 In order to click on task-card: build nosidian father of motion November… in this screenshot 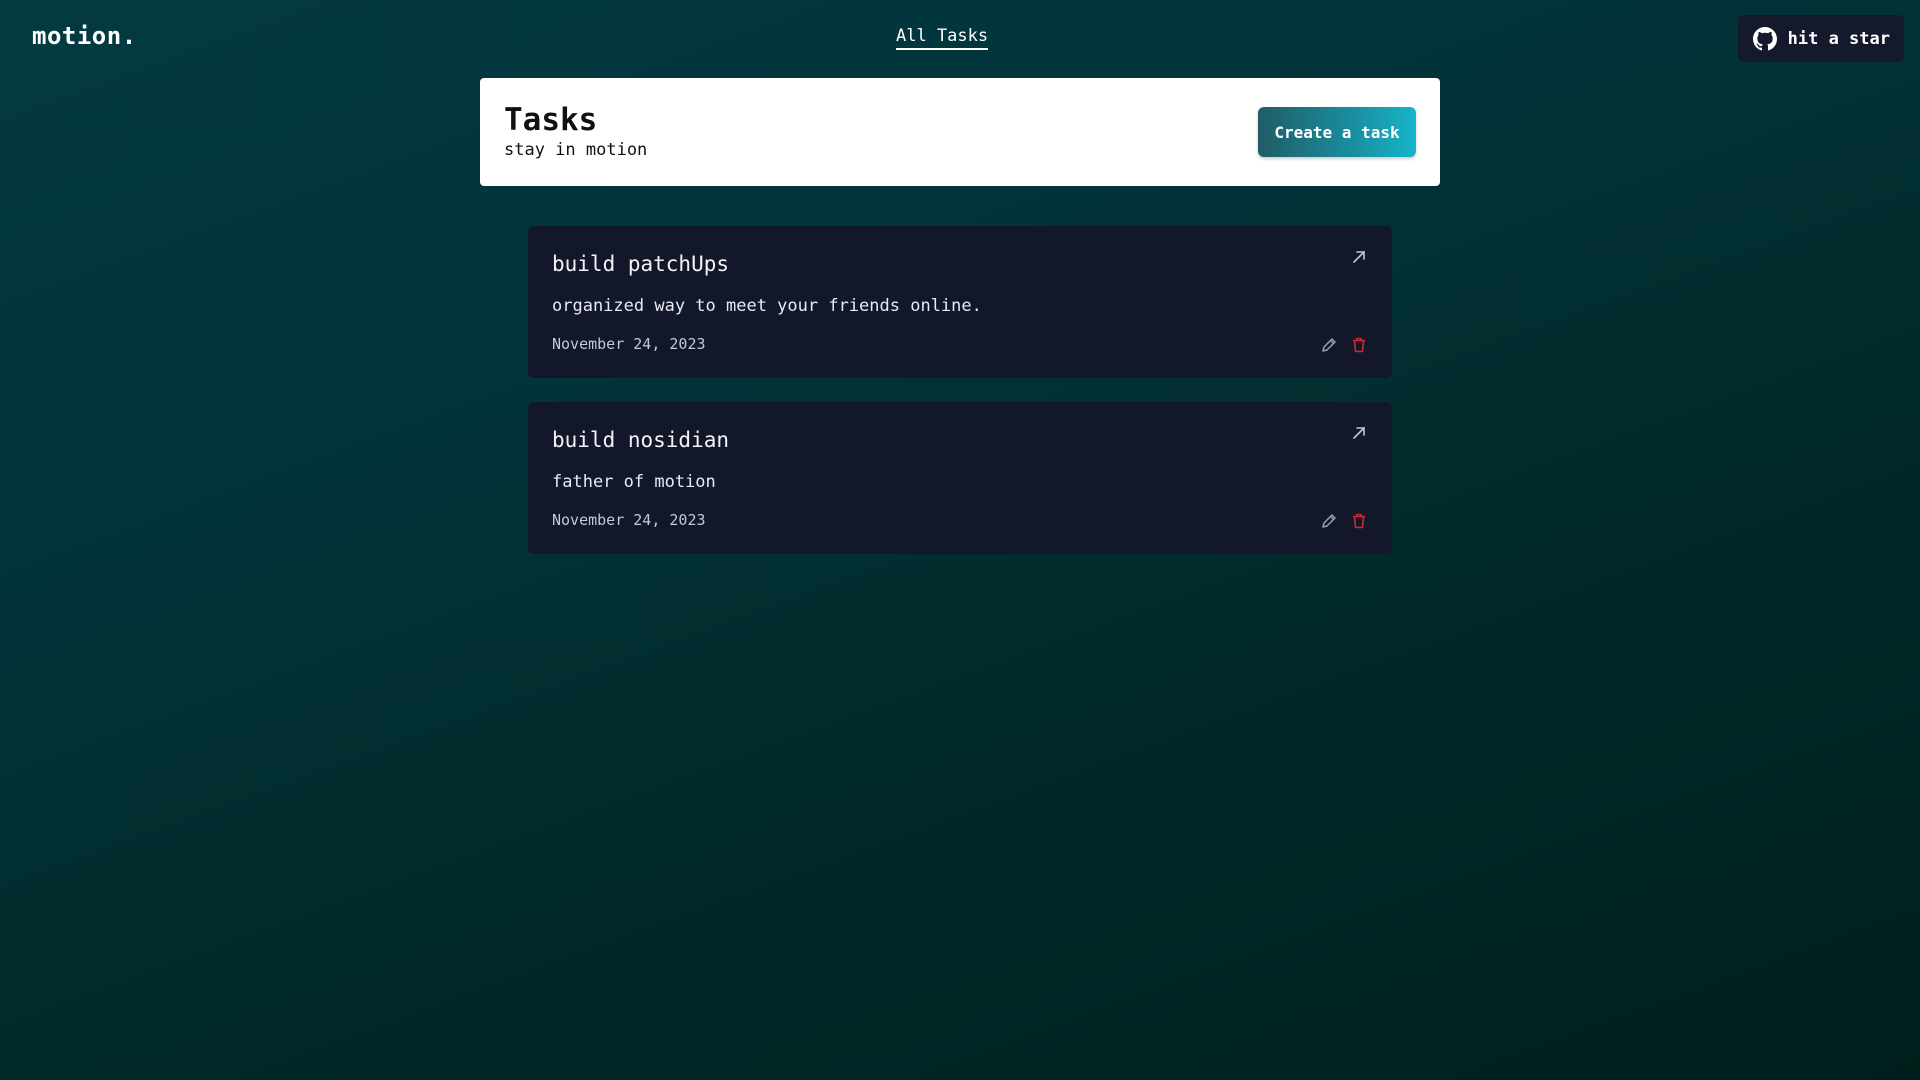, I will do `click(960, 478)`.